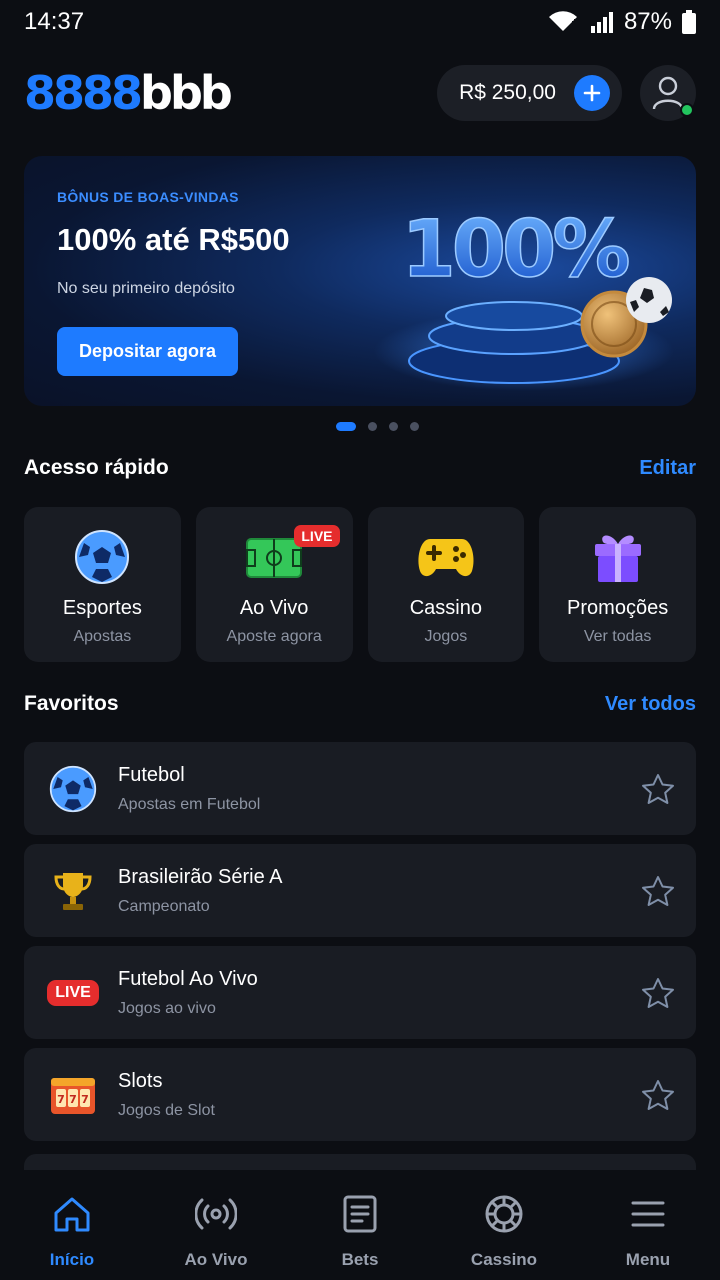 This screenshot has height=1280, width=720. I want to click on favorite-text: Slots Jogos de Slot, so click(378, 1095).